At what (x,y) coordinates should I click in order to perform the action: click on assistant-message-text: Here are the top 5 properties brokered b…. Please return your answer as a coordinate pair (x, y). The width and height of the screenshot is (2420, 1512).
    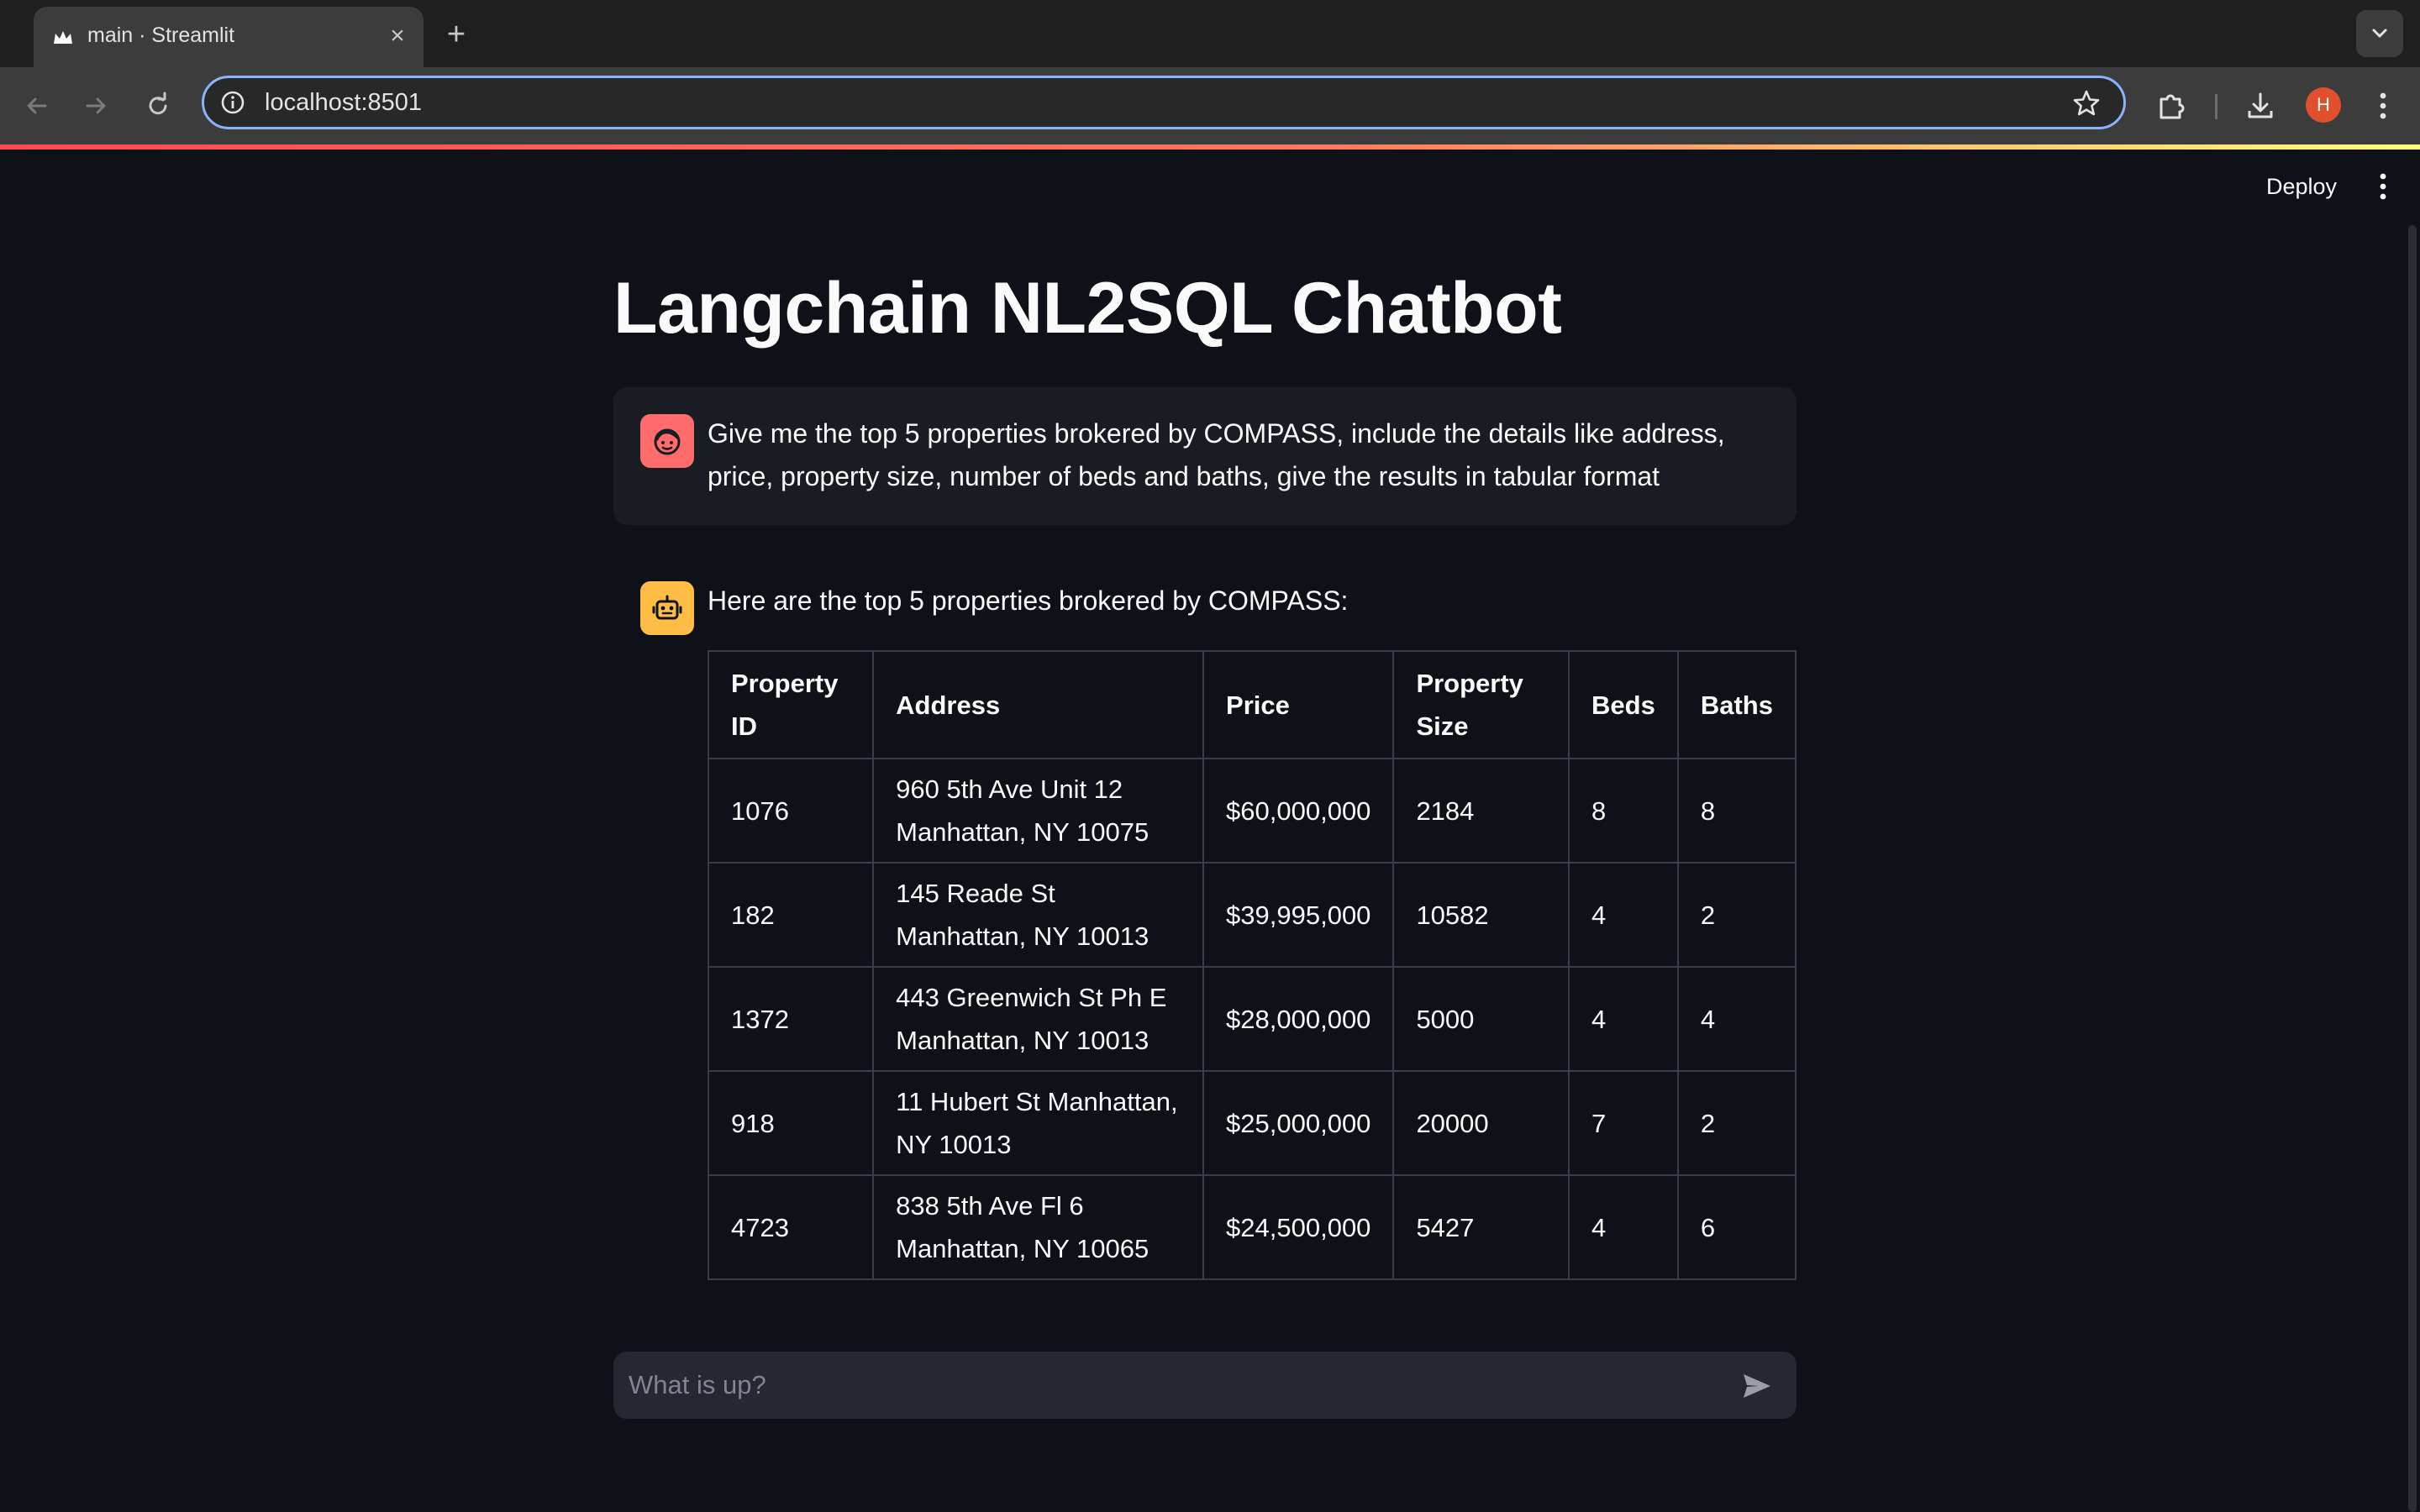
    Looking at the image, I should click on (1028, 600).